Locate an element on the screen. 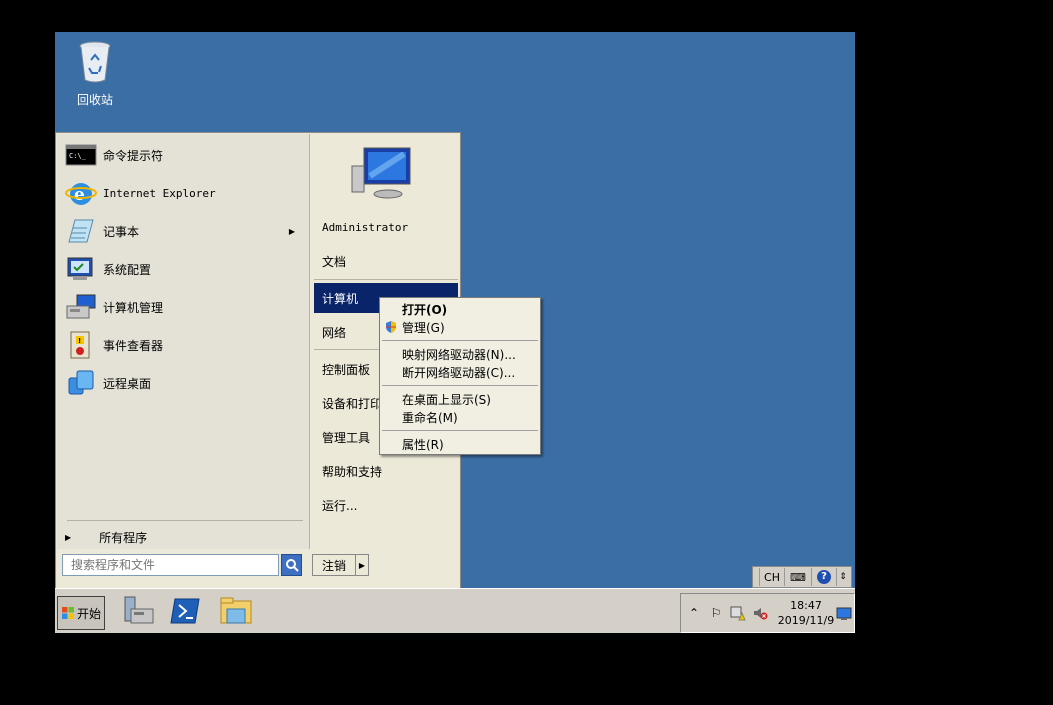 The image size is (1053, 705). program-event-viewer: ! 事件查看器 is located at coordinates (185, 345).